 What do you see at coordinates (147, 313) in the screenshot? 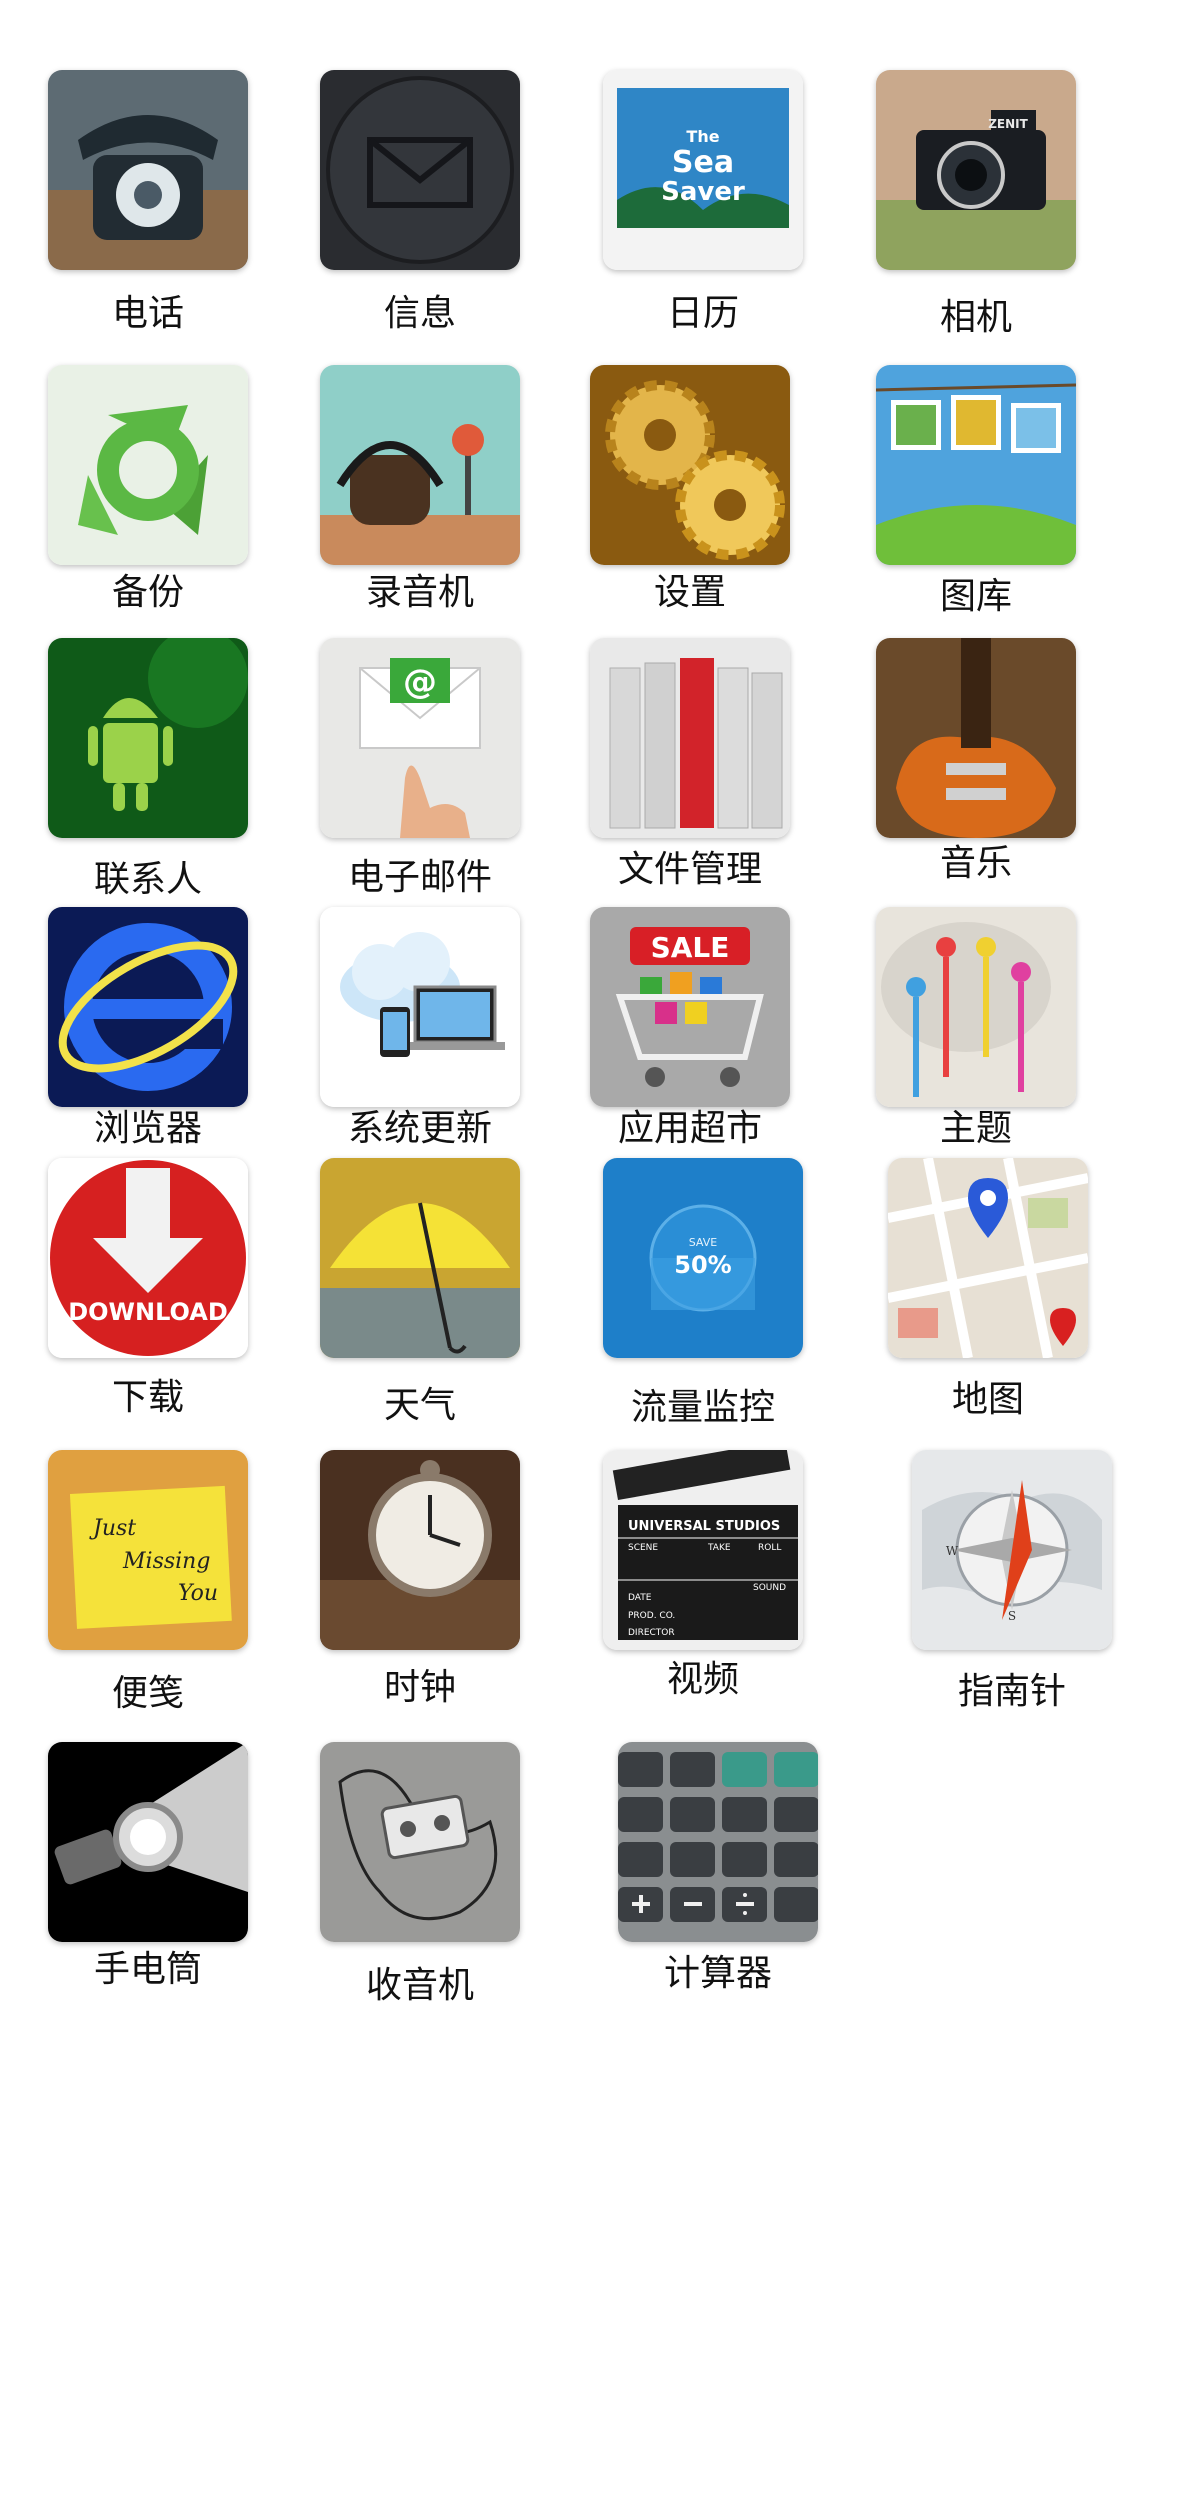
I see `app-label: 电话` at bounding box center [147, 313].